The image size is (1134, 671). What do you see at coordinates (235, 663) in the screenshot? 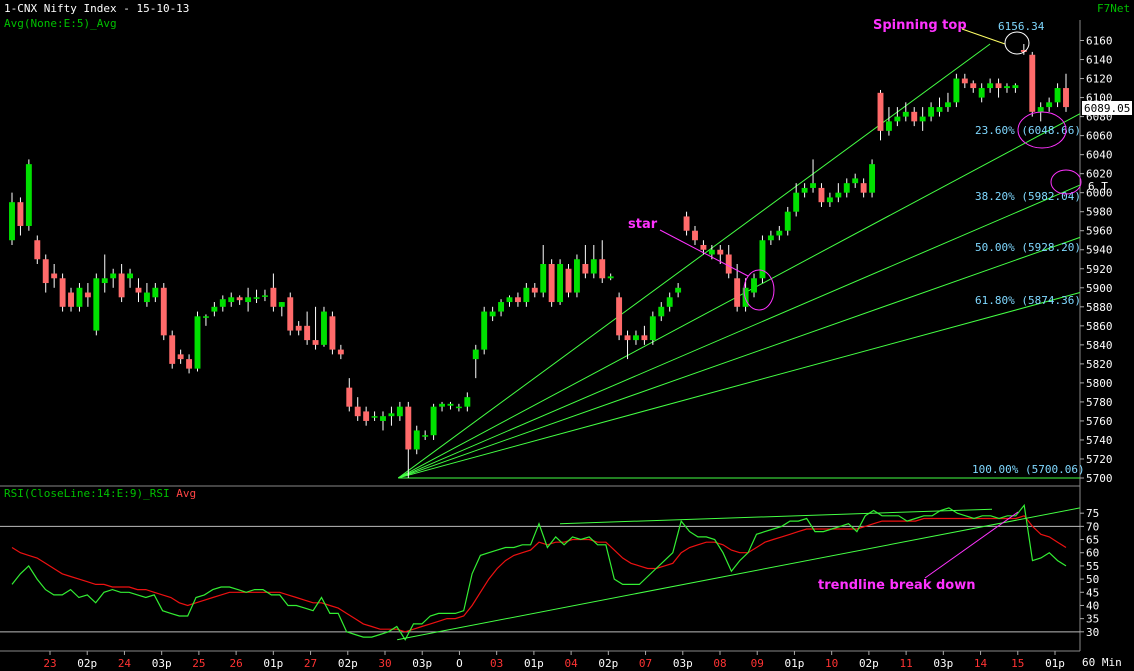
I see `time-tick-label: 26` at bounding box center [235, 663].